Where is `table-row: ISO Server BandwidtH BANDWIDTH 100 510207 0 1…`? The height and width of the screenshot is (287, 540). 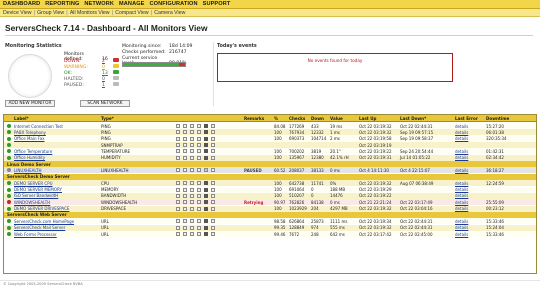
table-row: ISO Server BandwidtH BANDWIDTH 100 510207 0 1… is located at coordinates (270, 195).